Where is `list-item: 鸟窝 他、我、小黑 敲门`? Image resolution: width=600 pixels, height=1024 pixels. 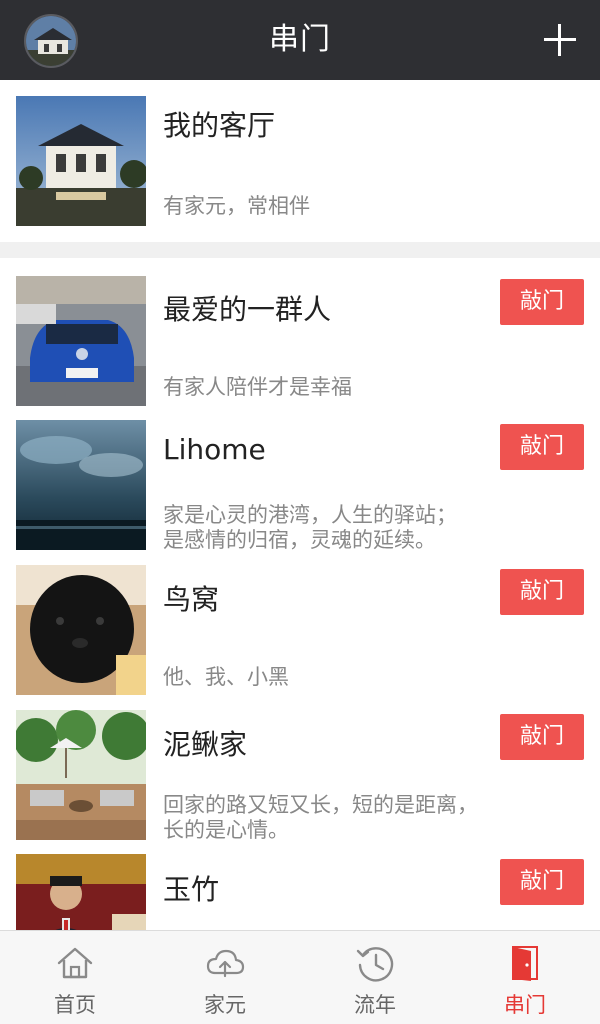 list-item: 鸟窝 他、我、小黑 敲门 is located at coordinates (300, 621).